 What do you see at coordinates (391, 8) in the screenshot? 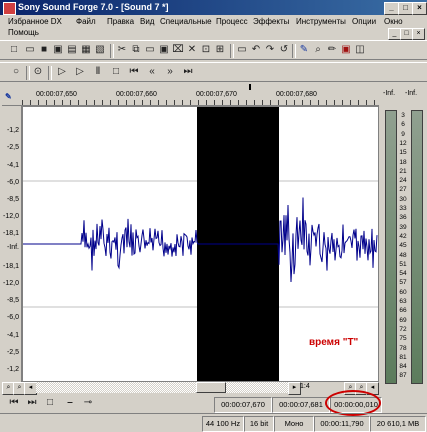
I see `minimize-button: _` at bounding box center [391, 8].